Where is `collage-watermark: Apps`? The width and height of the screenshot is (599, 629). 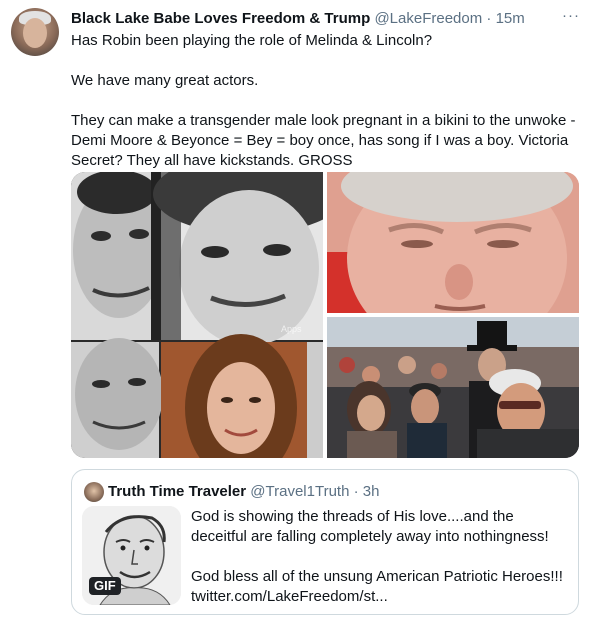 collage-watermark: Apps is located at coordinates (291, 329).